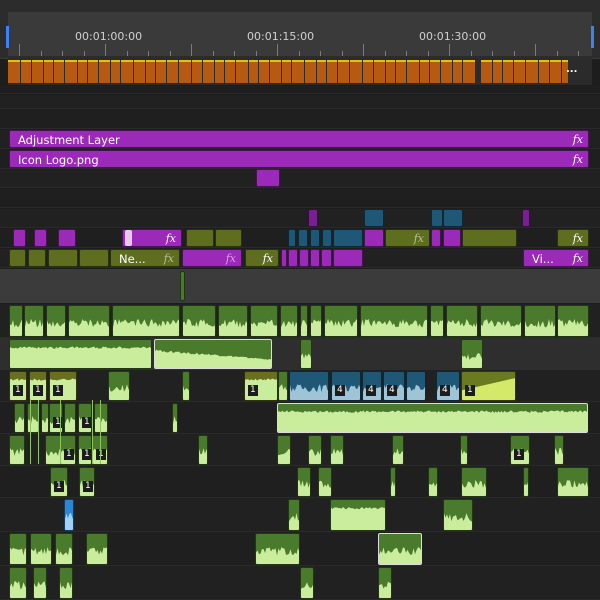  I want to click on out-point-marker-icon, so click(592, 37).